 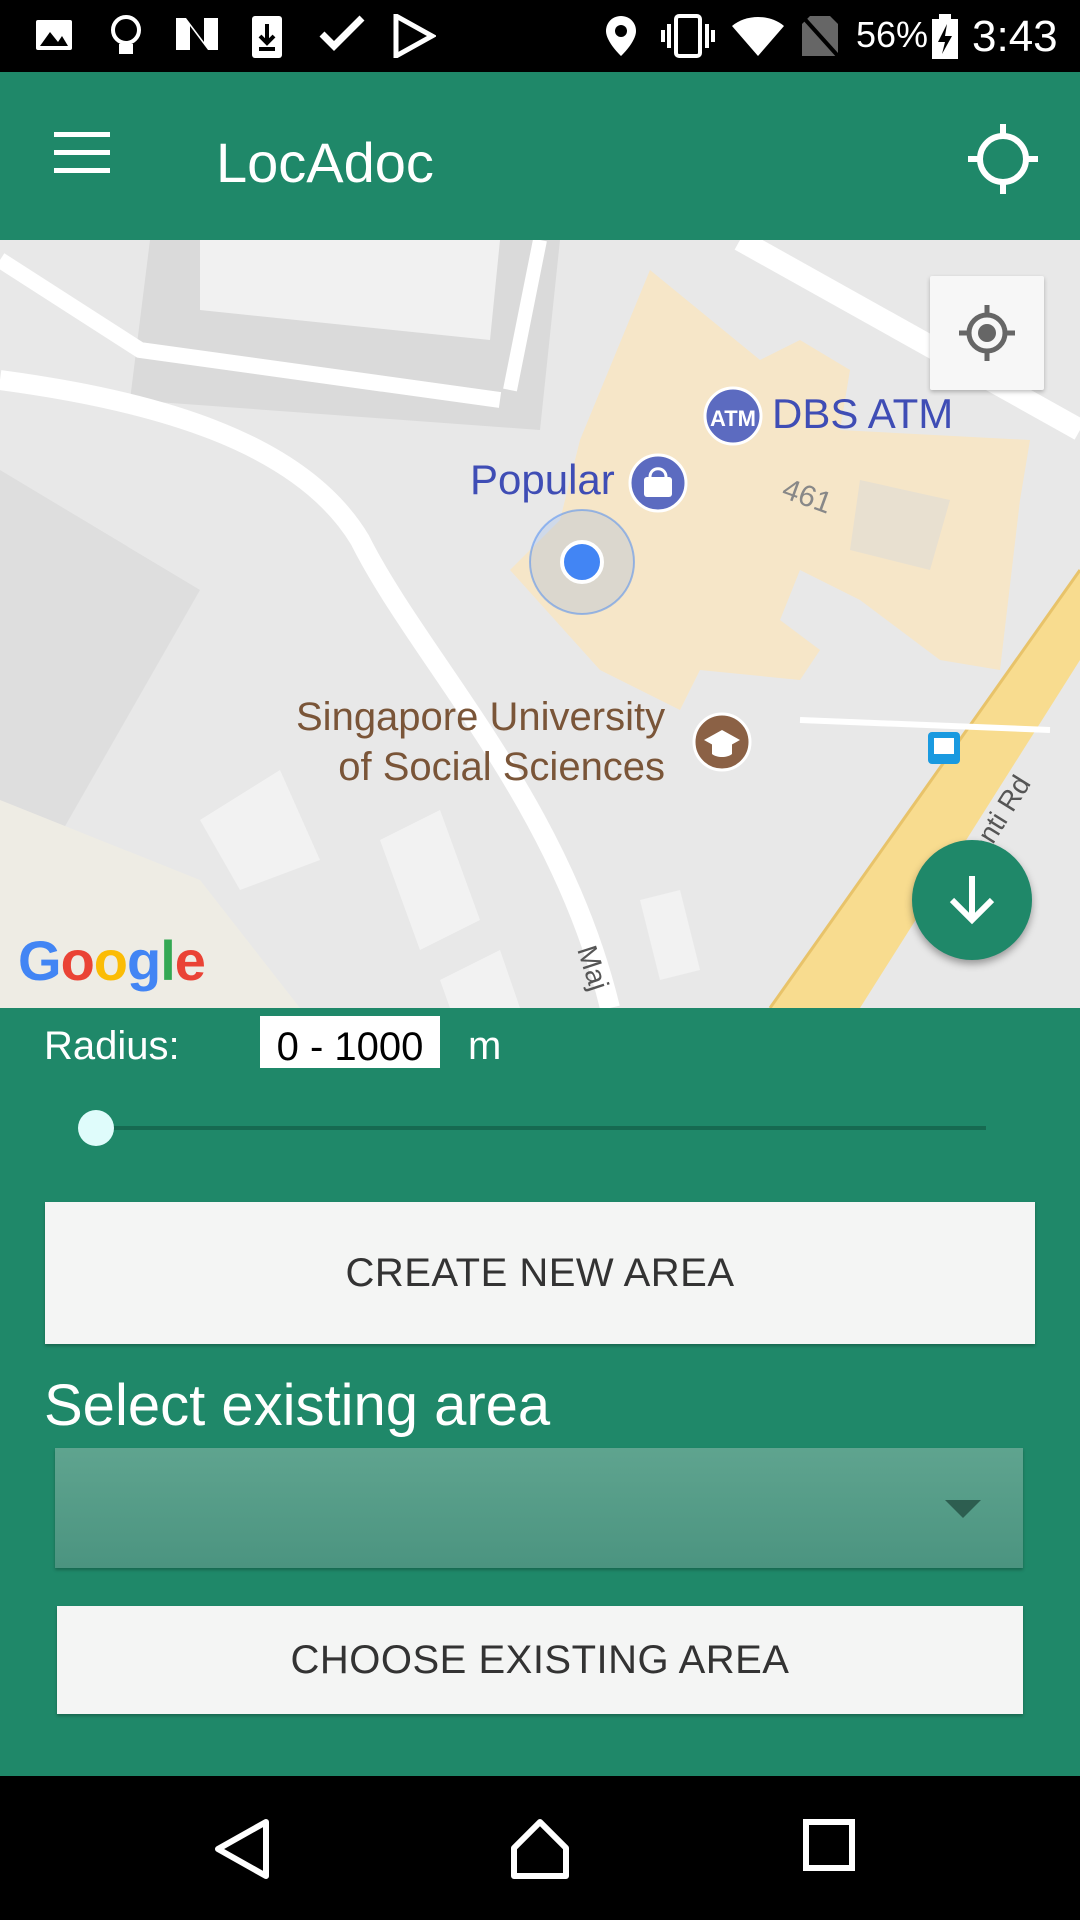 I want to click on existing-area-dropdown, so click(x=539, y=1508).